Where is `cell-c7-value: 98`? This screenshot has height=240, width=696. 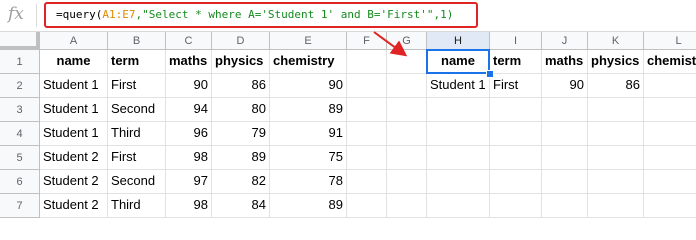 cell-c7-value: 98 is located at coordinates (189, 206).